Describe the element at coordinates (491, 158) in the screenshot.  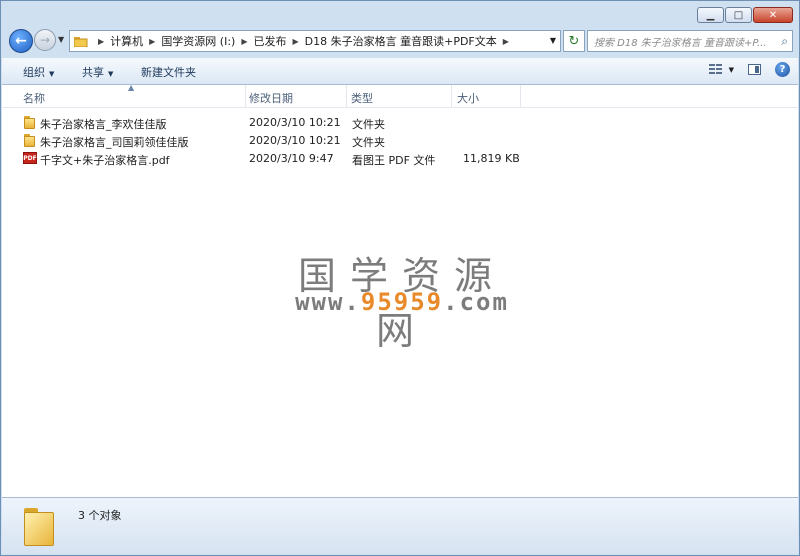
I see `file-size: 11,819 KB` at that location.